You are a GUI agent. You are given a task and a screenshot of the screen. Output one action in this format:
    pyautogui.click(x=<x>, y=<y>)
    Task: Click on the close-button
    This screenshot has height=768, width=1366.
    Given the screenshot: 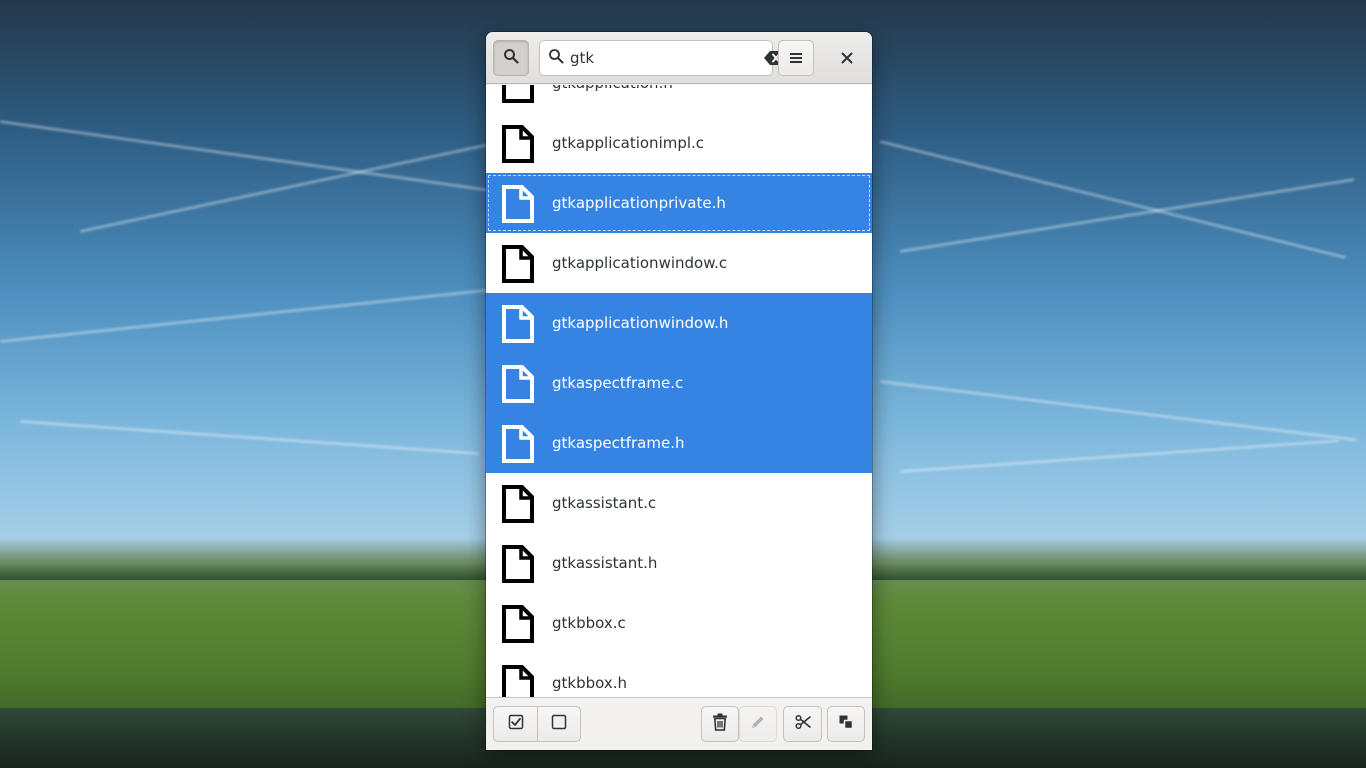 What is the action you would take?
    pyautogui.click(x=847, y=58)
    